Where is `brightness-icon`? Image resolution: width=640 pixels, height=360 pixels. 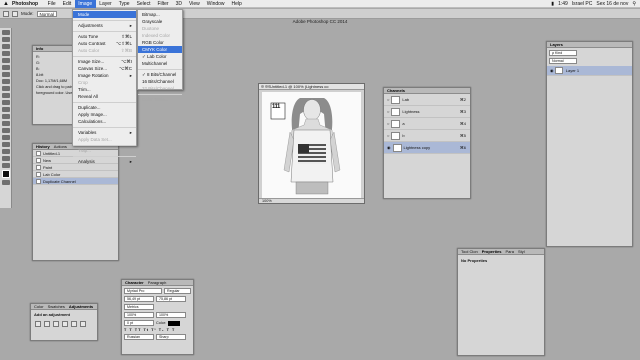
brightness-icon is located at coordinates (38, 324).